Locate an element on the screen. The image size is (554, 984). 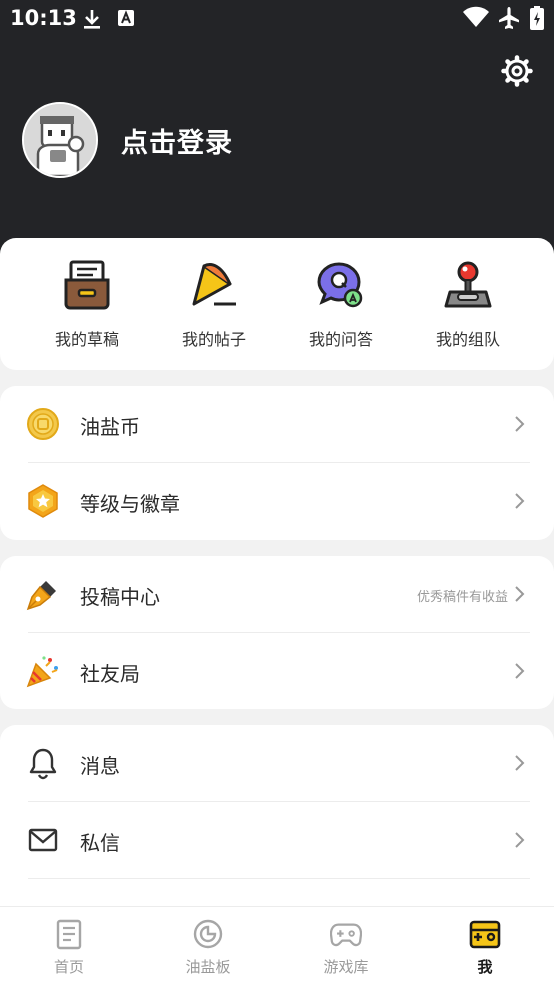
menu-item-club: 社友局 is located at coordinates (277, 671).